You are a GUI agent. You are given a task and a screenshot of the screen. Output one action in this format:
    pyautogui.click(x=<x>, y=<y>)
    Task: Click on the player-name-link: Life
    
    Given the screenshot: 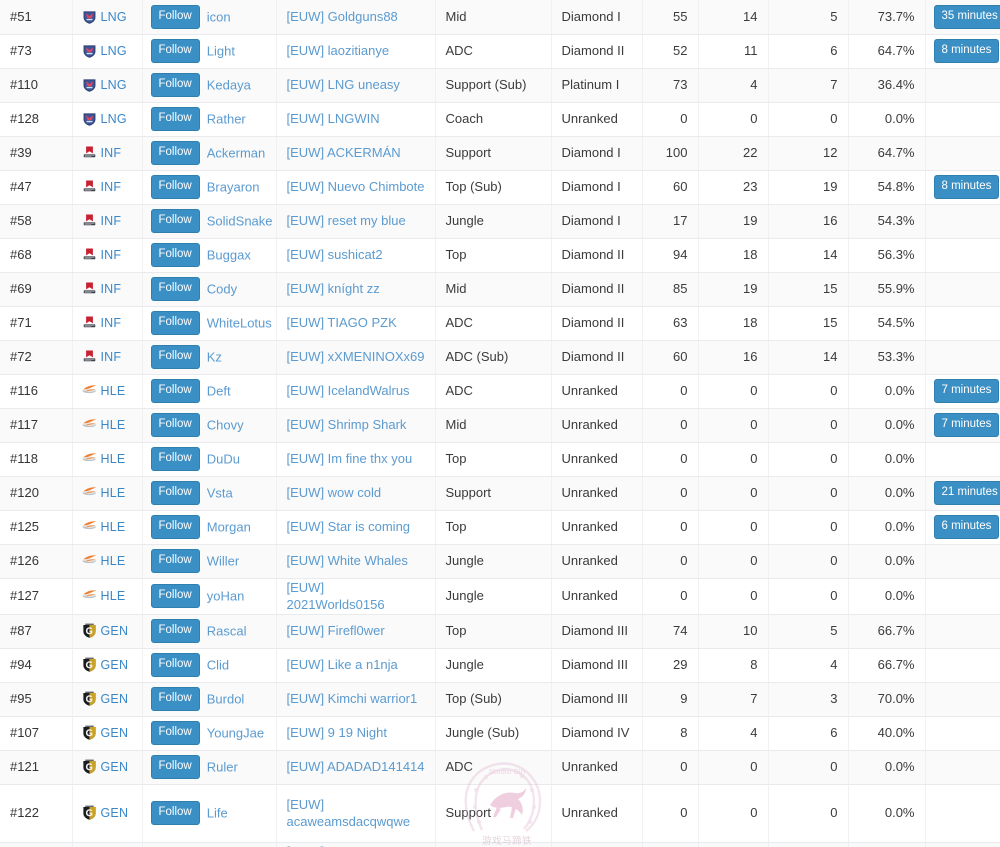 What is the action you would take?
    pyautogui.click(x=217, y=812)
    